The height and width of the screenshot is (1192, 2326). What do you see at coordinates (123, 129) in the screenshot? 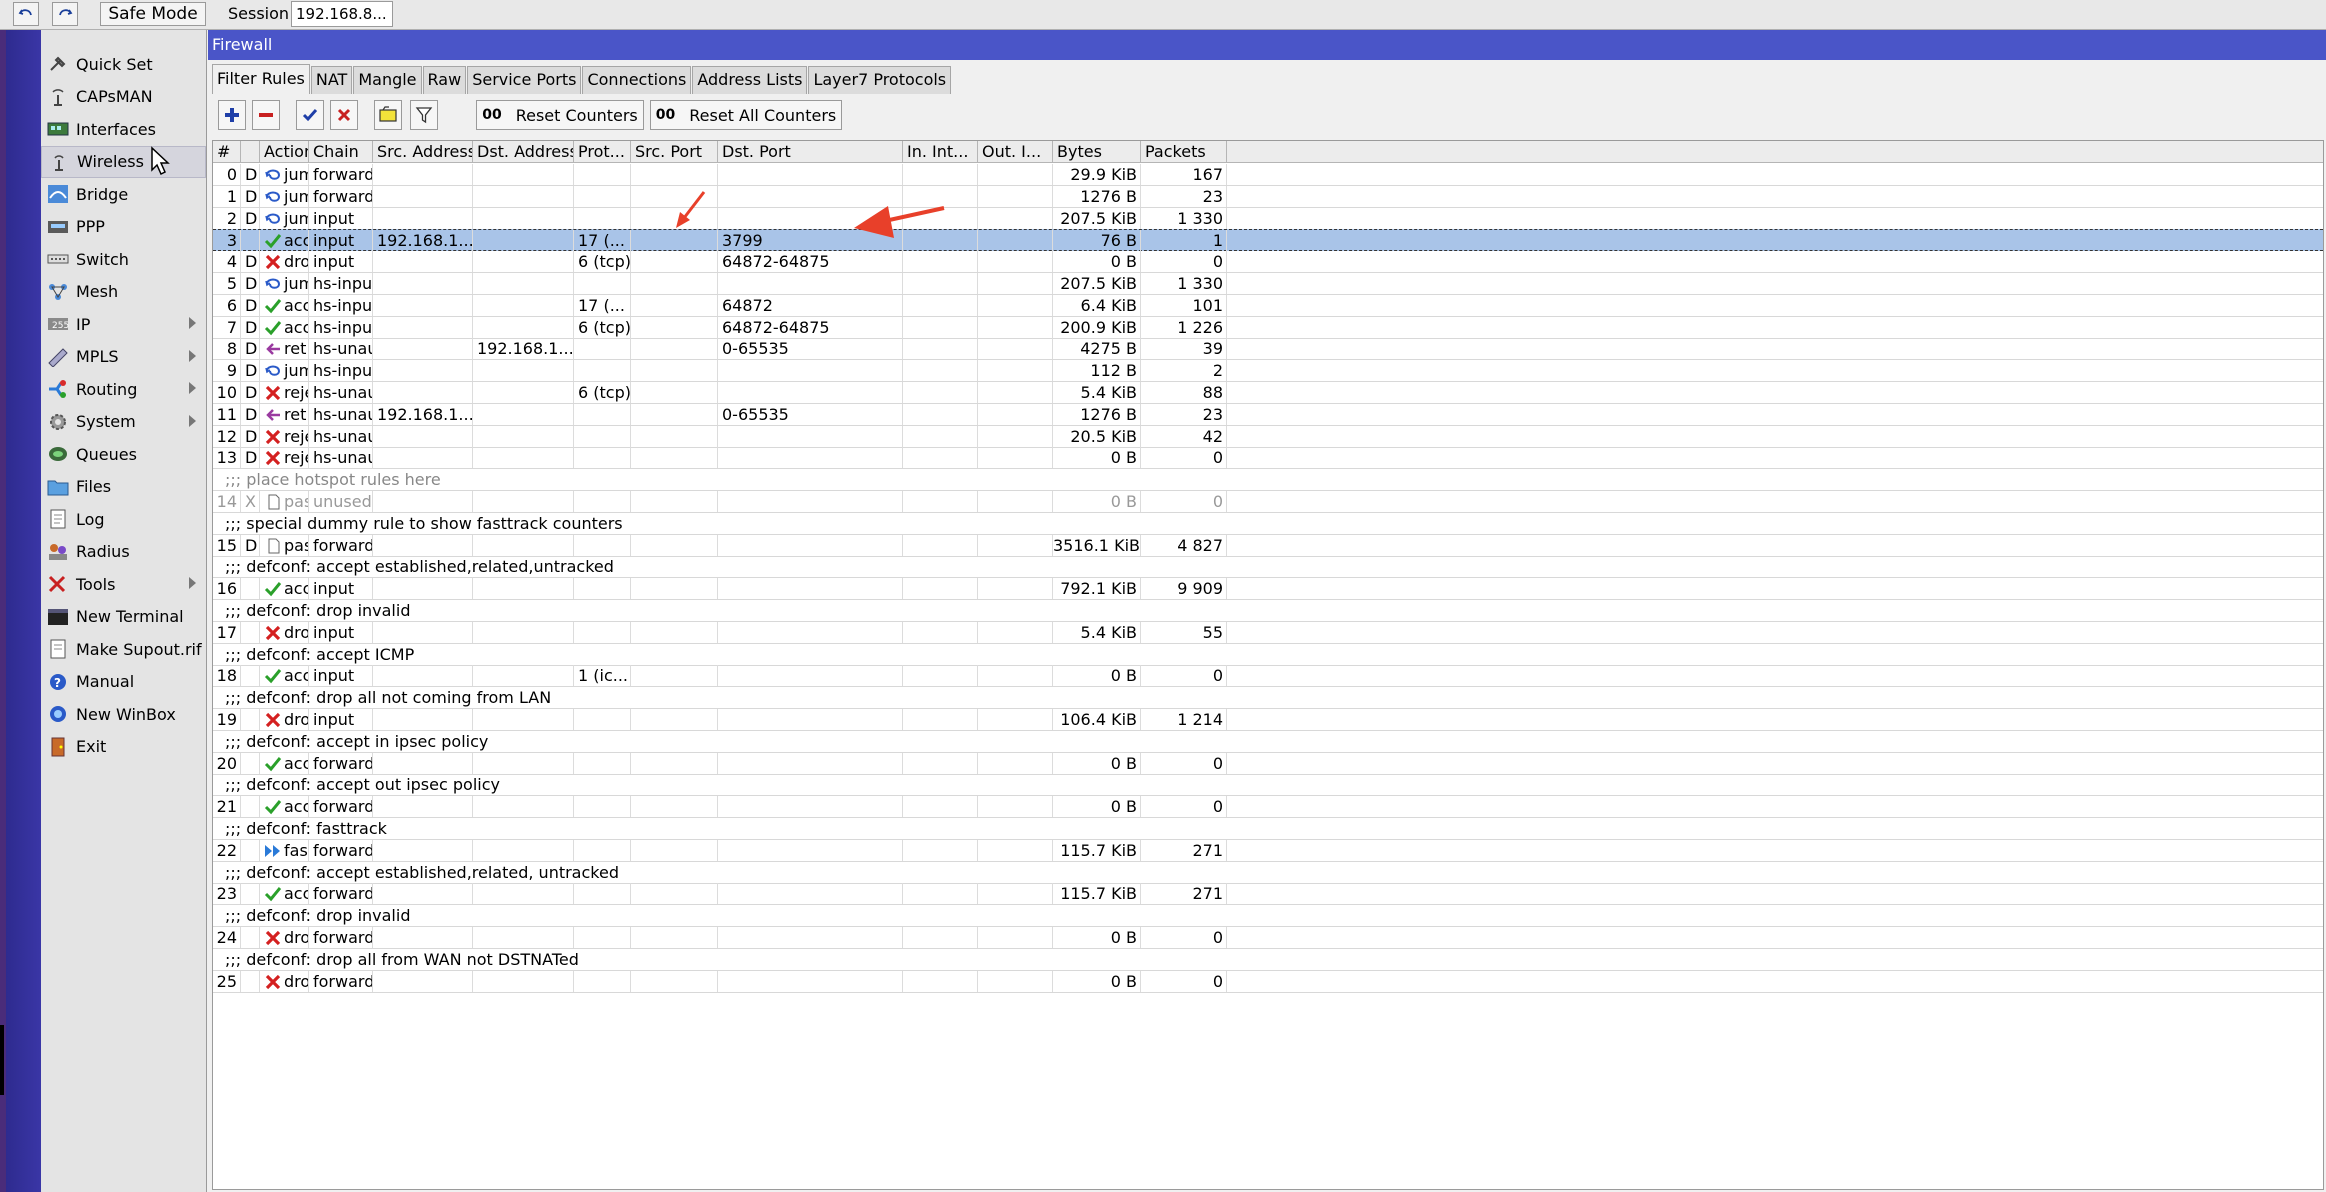
I see `menu-item-interfaces: Interfaces` at bounding box center [123, 129].